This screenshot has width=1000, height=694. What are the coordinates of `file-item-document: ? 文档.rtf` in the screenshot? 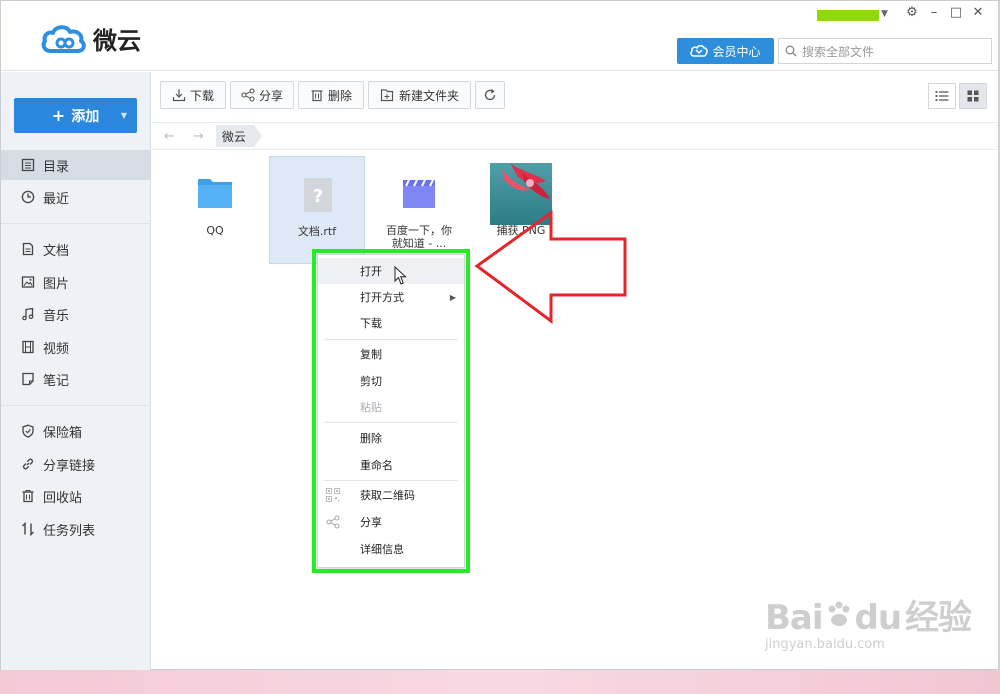 It's located at (317, 210).